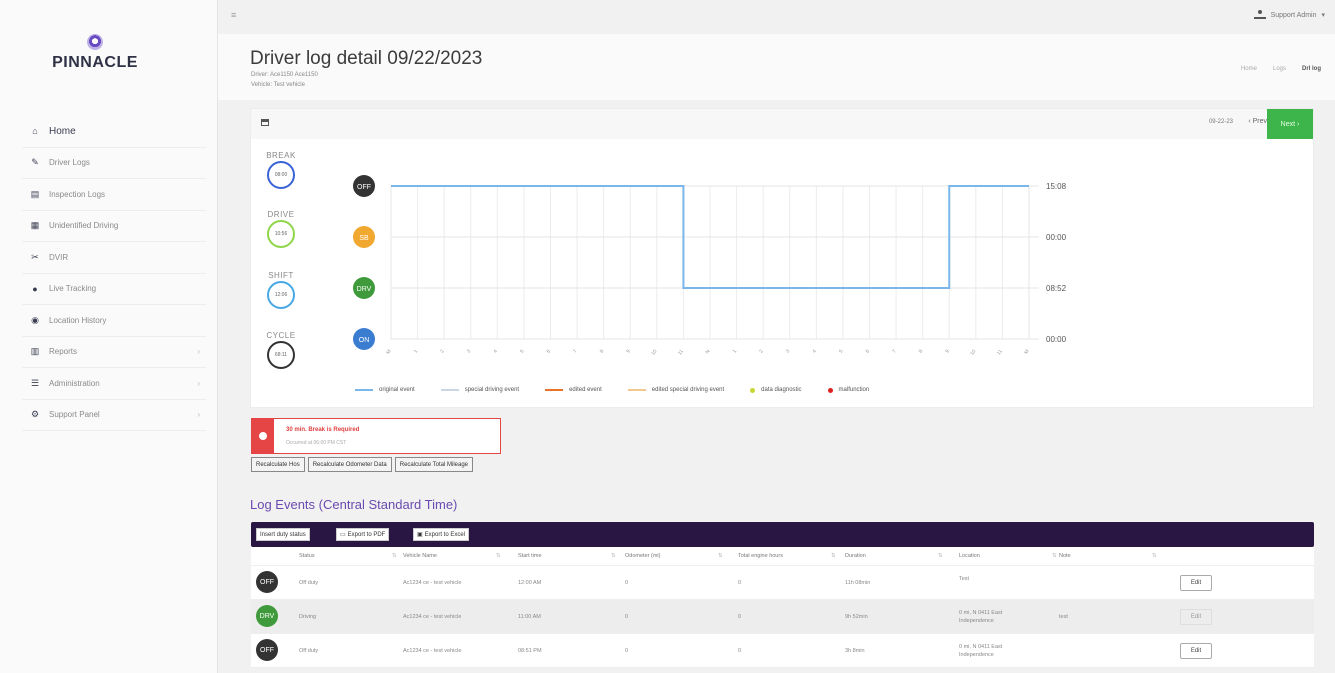  I want to click on export-pdf-button: ▭ Export to PDF, so click(363, 534).